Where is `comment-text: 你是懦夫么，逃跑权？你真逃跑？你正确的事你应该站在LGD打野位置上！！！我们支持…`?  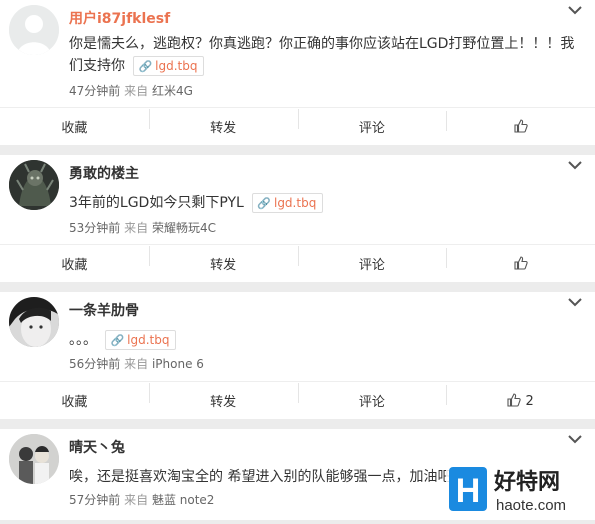 comment-text: 你是懦夫么，逃跑权？你真逃跑？你正确的事你应该站在LGD打野位置上！！！我们支持… is located at coordinates (325, 55).